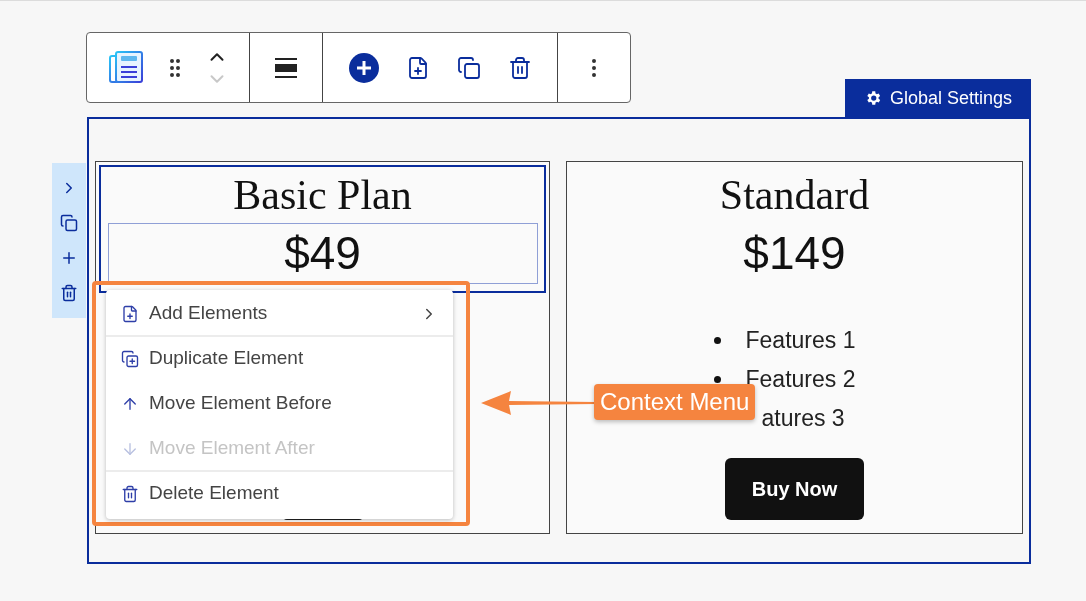 This screenshot has height=601, width=1086. Describe the element at coordinates (675, 402) in the screenshot. I see `callout-label: Context Menu` at that location.